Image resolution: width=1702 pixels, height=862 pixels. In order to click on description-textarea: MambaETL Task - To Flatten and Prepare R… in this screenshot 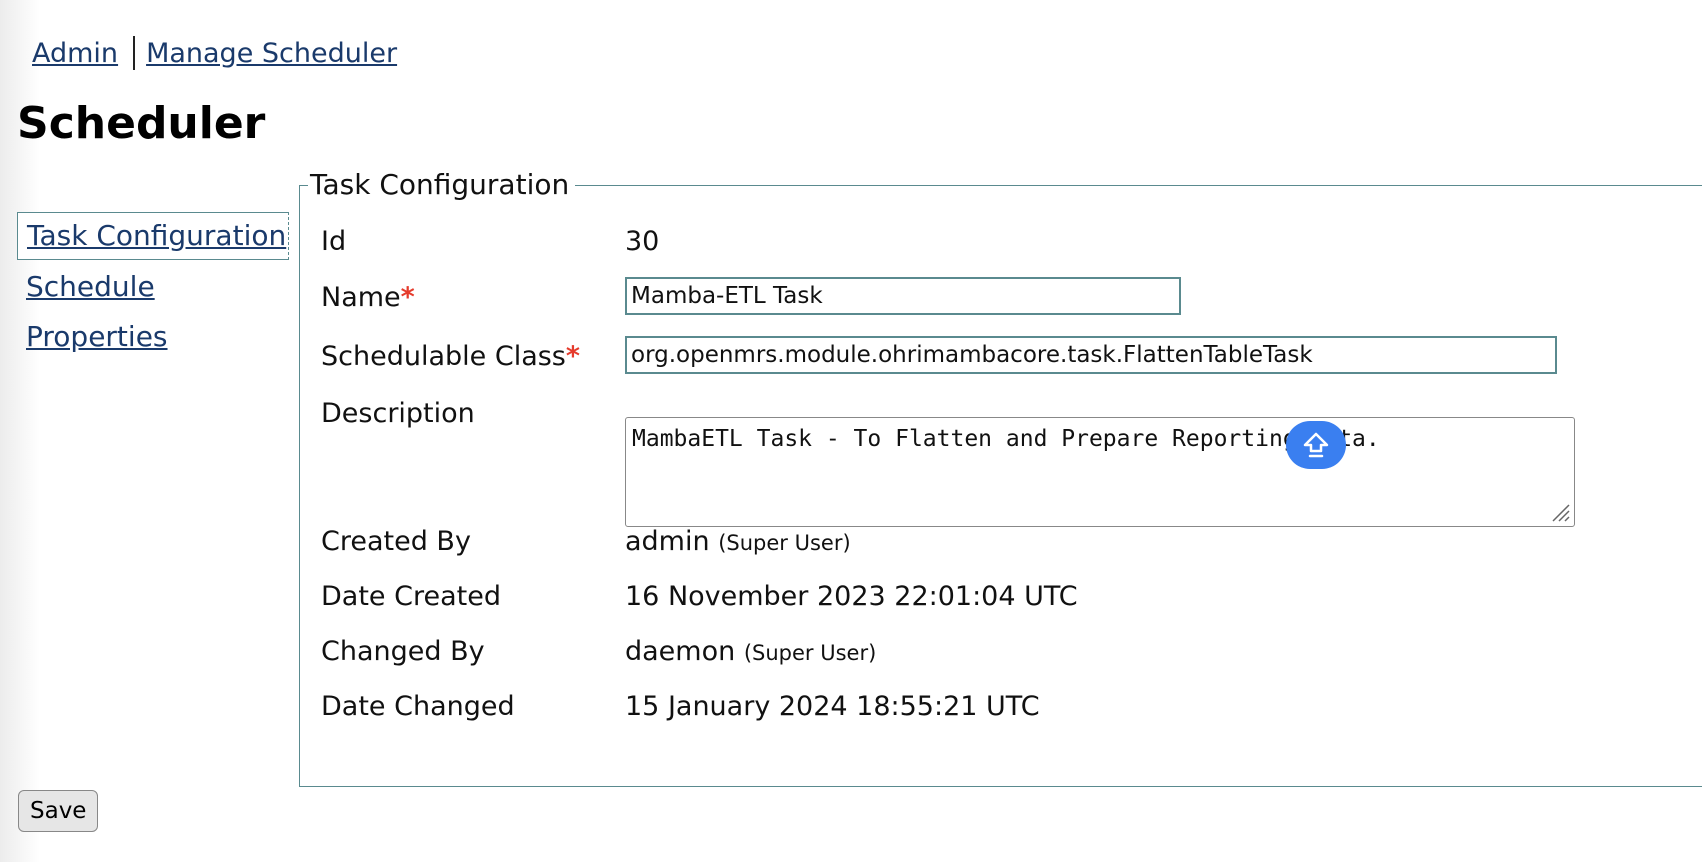, I will do `click(1100, 472)`.